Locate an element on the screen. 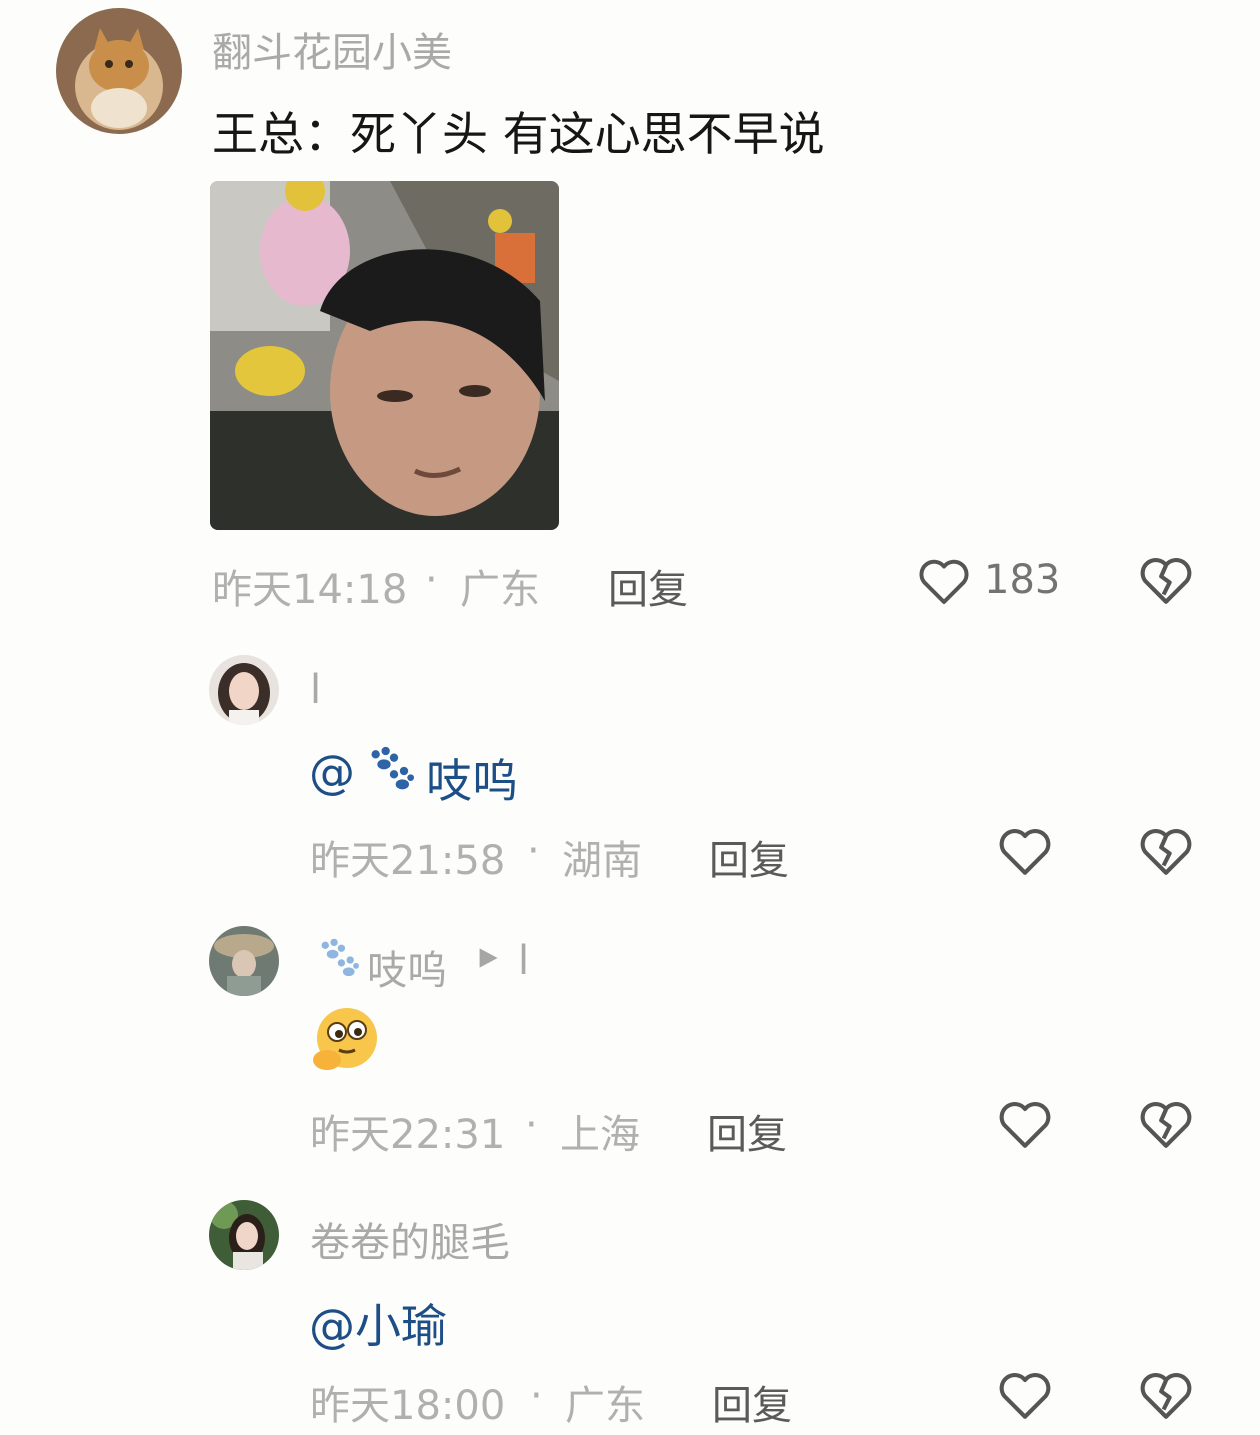 The image size is (1260, 1435). comment-timestamp: 昨天21:58 is located at coordinates (408, 861).